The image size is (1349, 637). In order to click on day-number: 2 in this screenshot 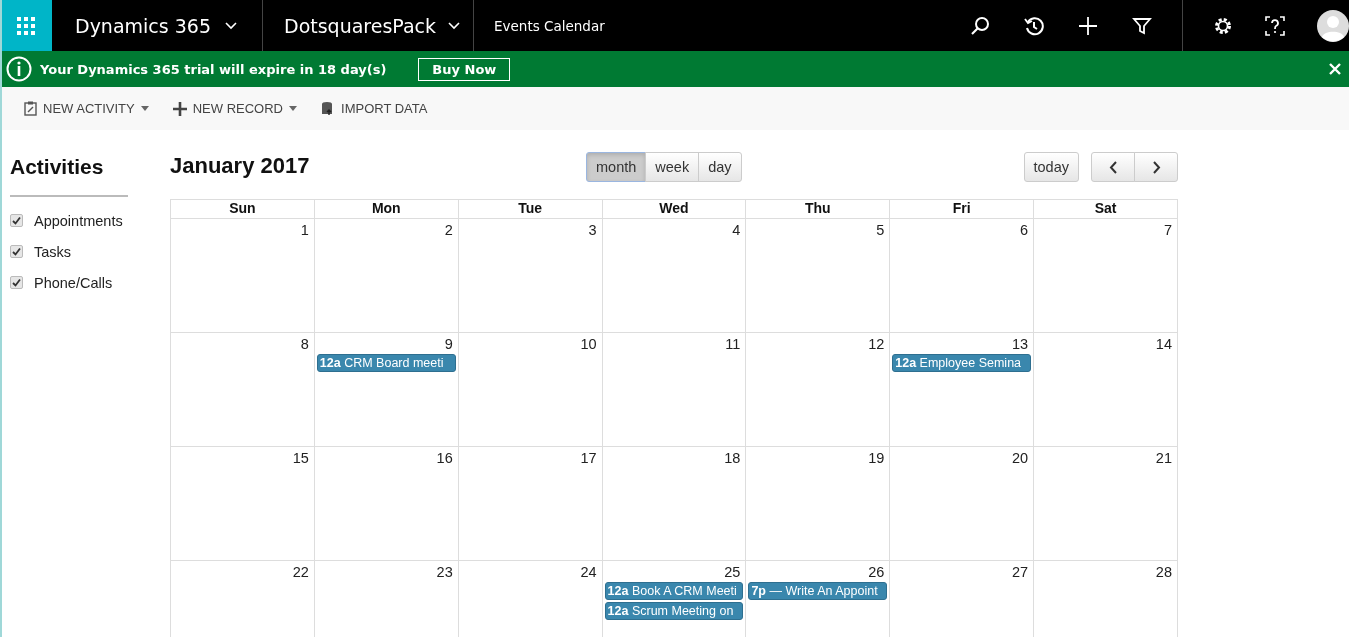, I will do `click(448, 230)`.